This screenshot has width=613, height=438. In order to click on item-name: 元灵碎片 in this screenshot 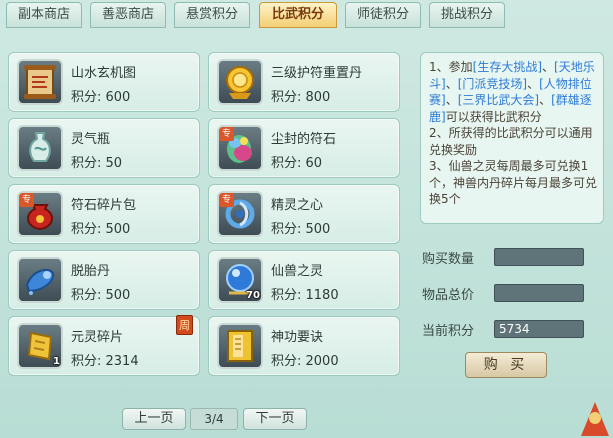, I will do `click(97, 337)`.